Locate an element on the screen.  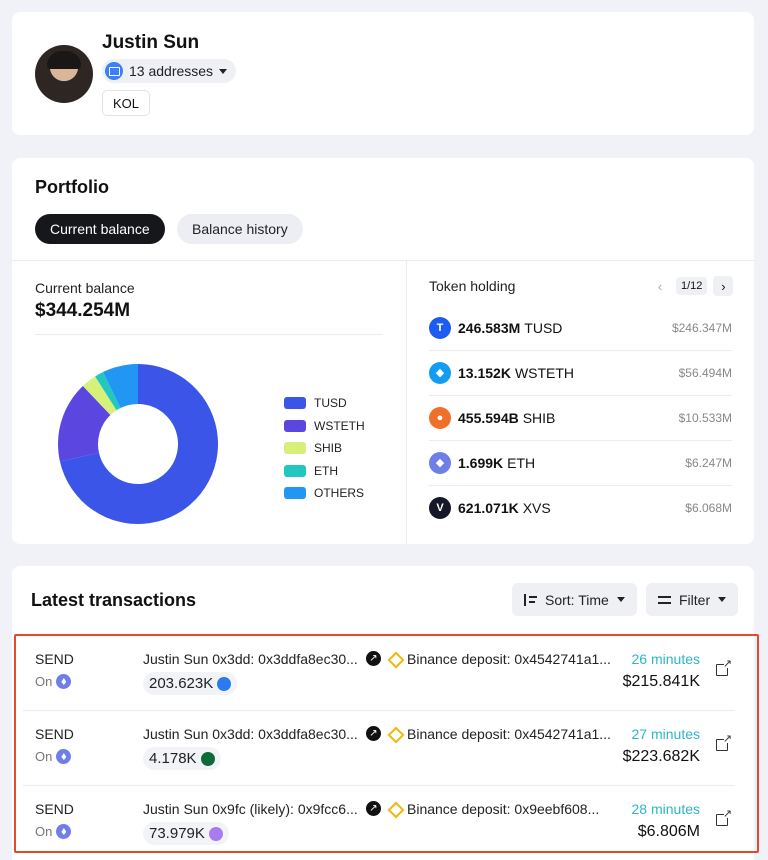
filter-button: Filter is located at coordinates (692, 599).